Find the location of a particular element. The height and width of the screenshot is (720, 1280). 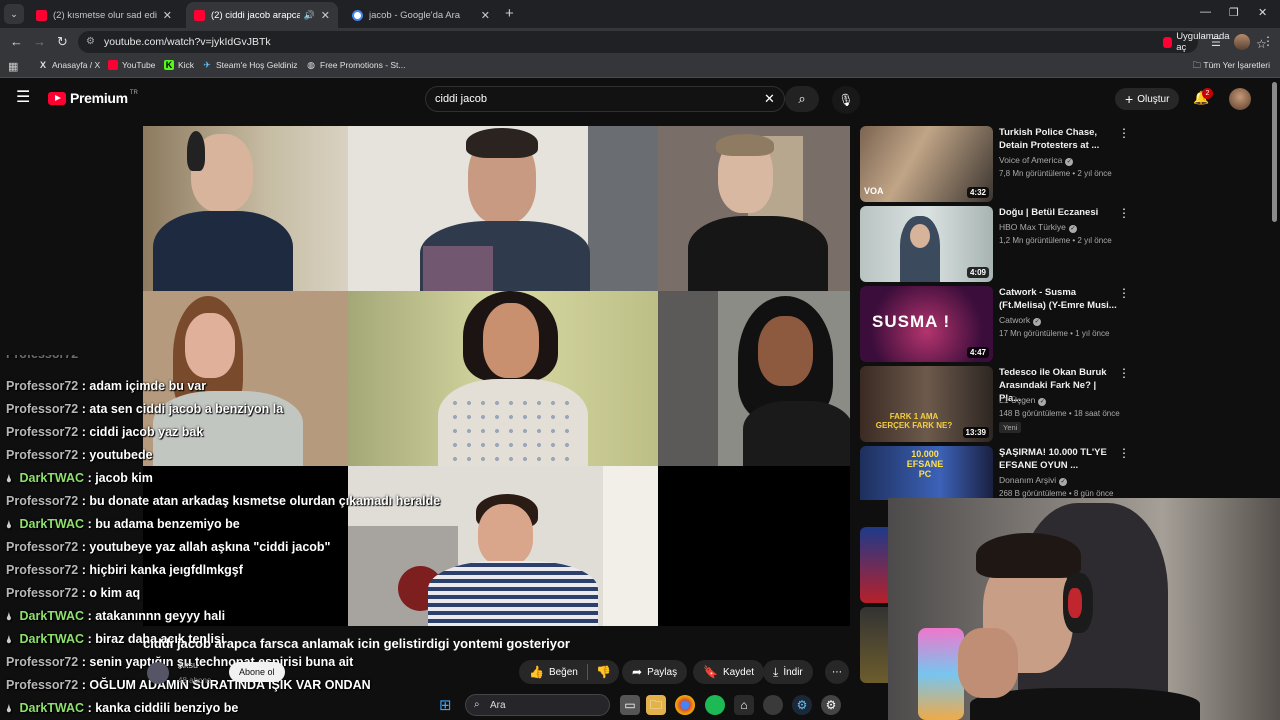

windows-start-icon: ⊞ is located at coordinates (445, 705).